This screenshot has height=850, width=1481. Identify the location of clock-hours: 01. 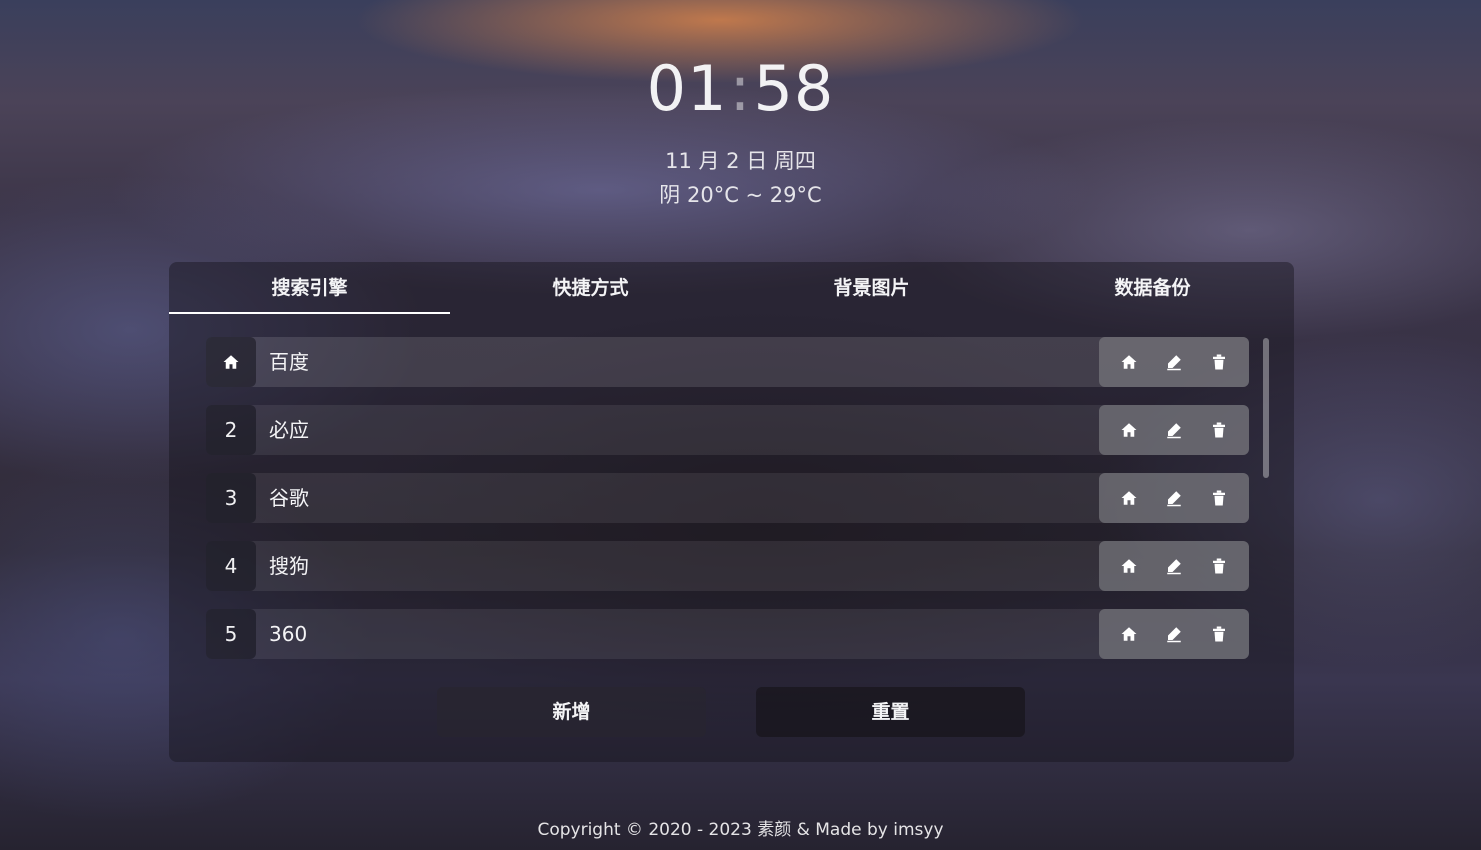
(687, 88).